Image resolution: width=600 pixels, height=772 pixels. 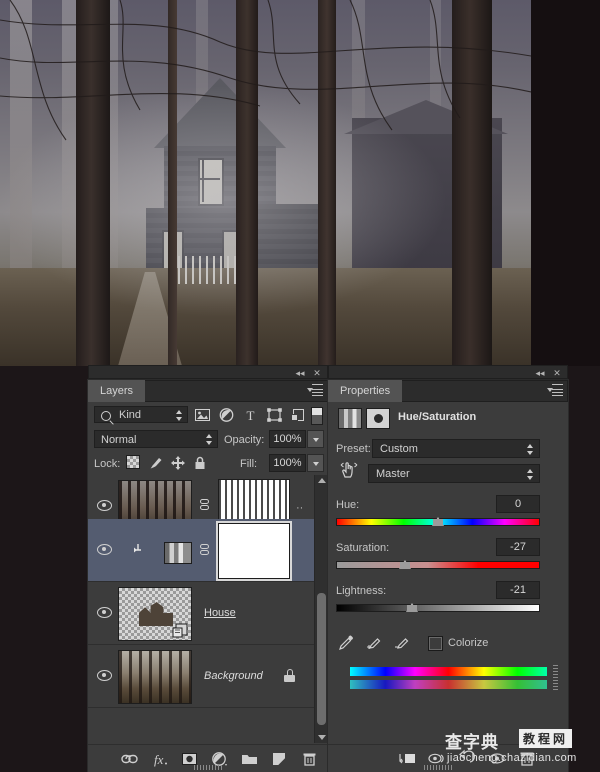 What do you see at coordinates (448, 418) in the screenshot?
I see `adjustment-header: Hue/Saturation` at bounding box center [448, 418].